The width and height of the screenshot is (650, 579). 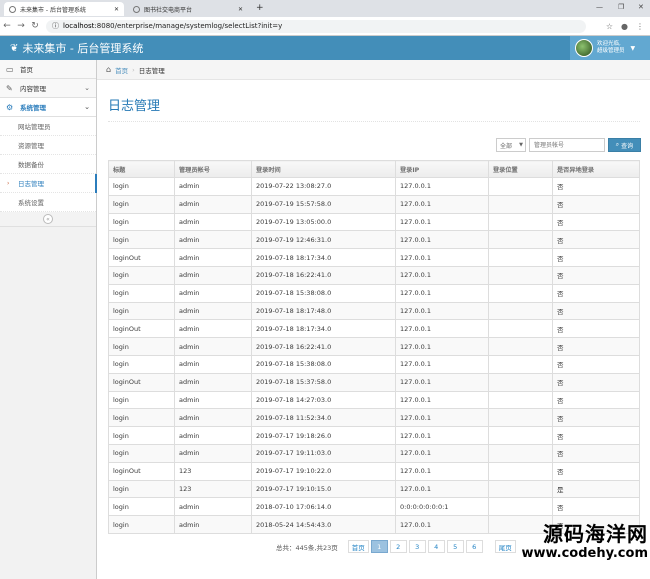 What do you see at coordinates (48, 107) in the screenshot?
I see `sidebar-item-system: ⚙ 系统管理 ⌄` at bounding box center [48, 107].